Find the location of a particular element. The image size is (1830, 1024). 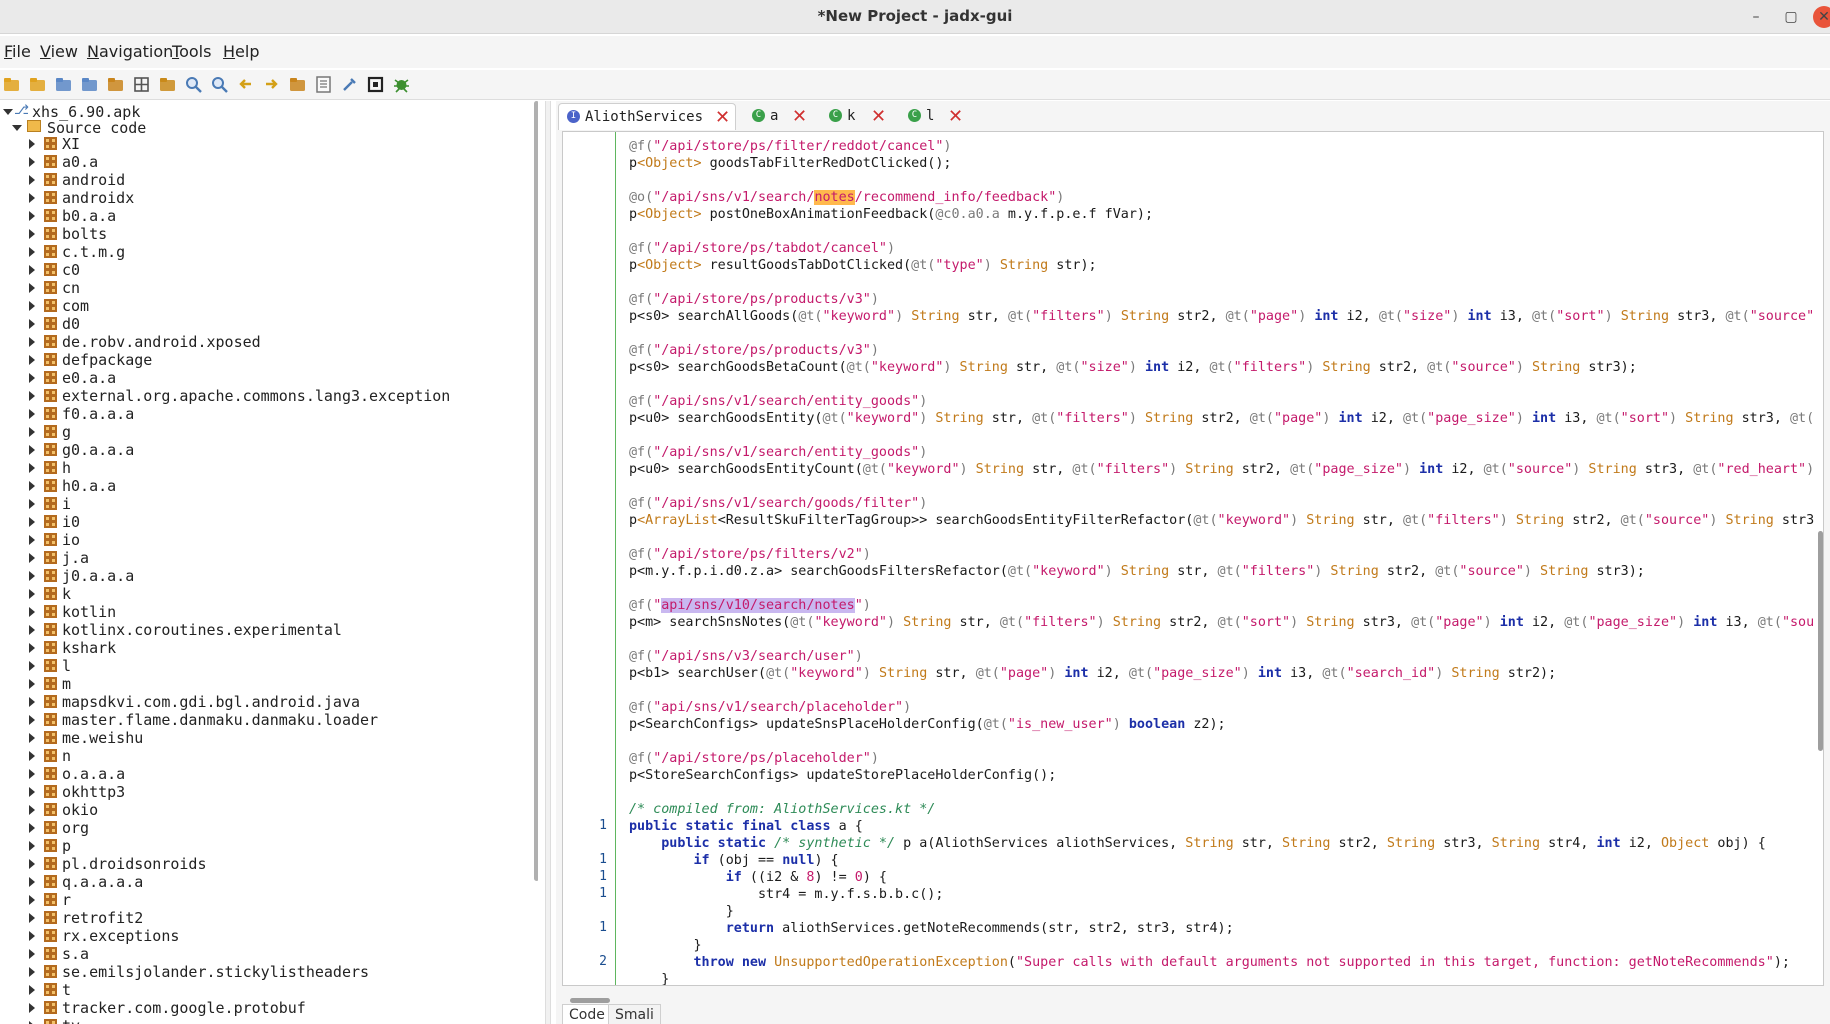

tab-code: Code is located at coordinates (587, 1014).